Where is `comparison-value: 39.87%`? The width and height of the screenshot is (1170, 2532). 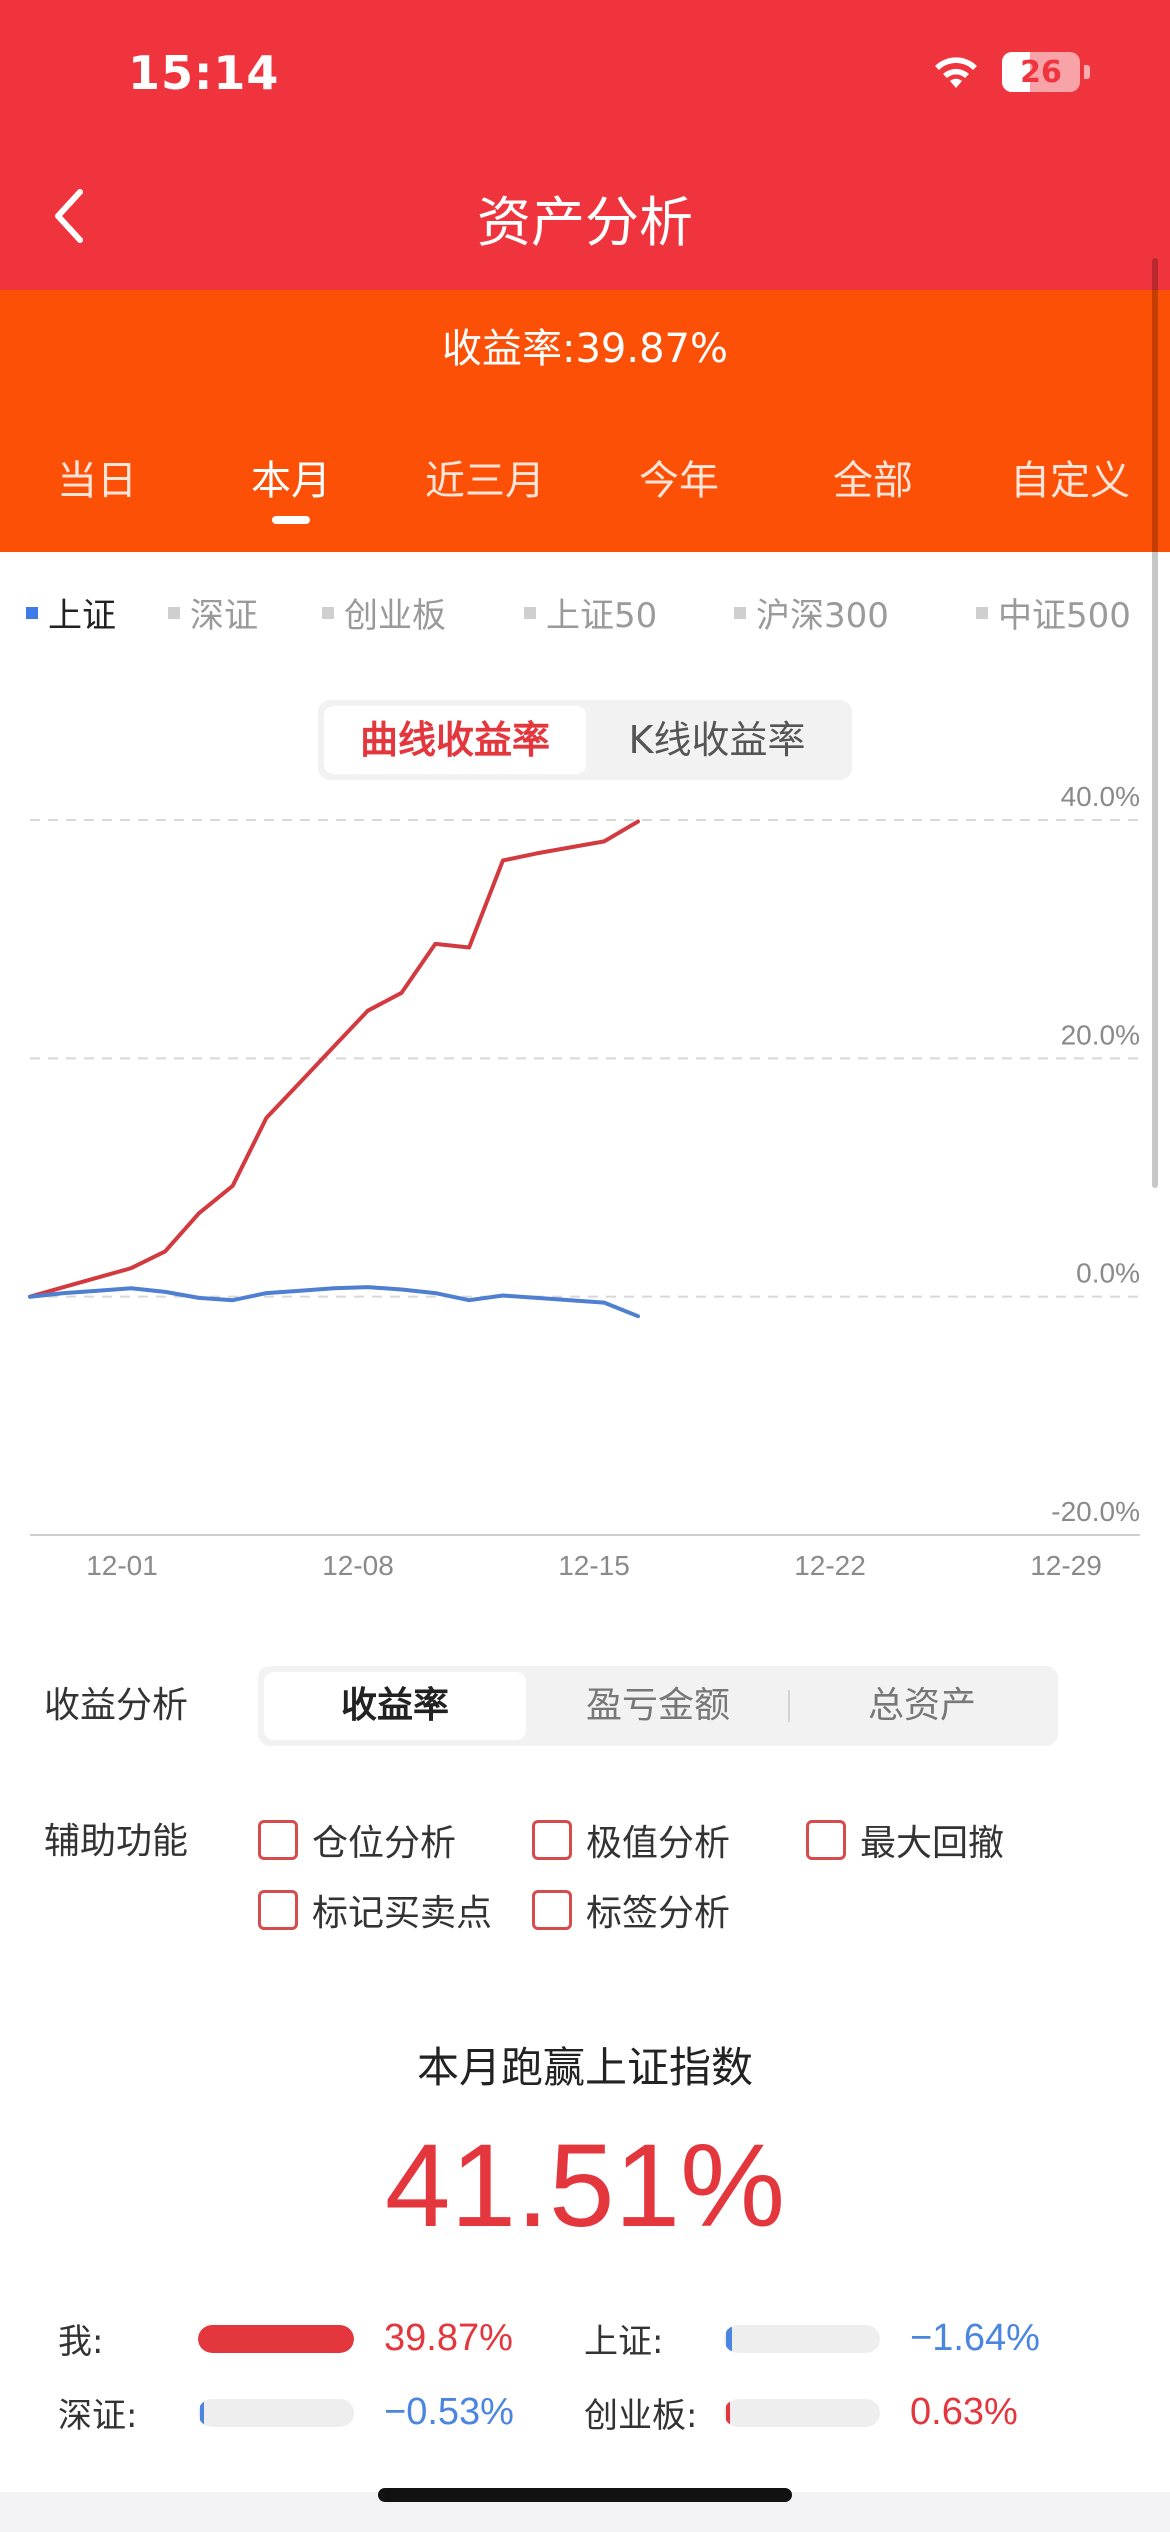
comparison-value: 39.87% is located at coordinates (448, 2338).